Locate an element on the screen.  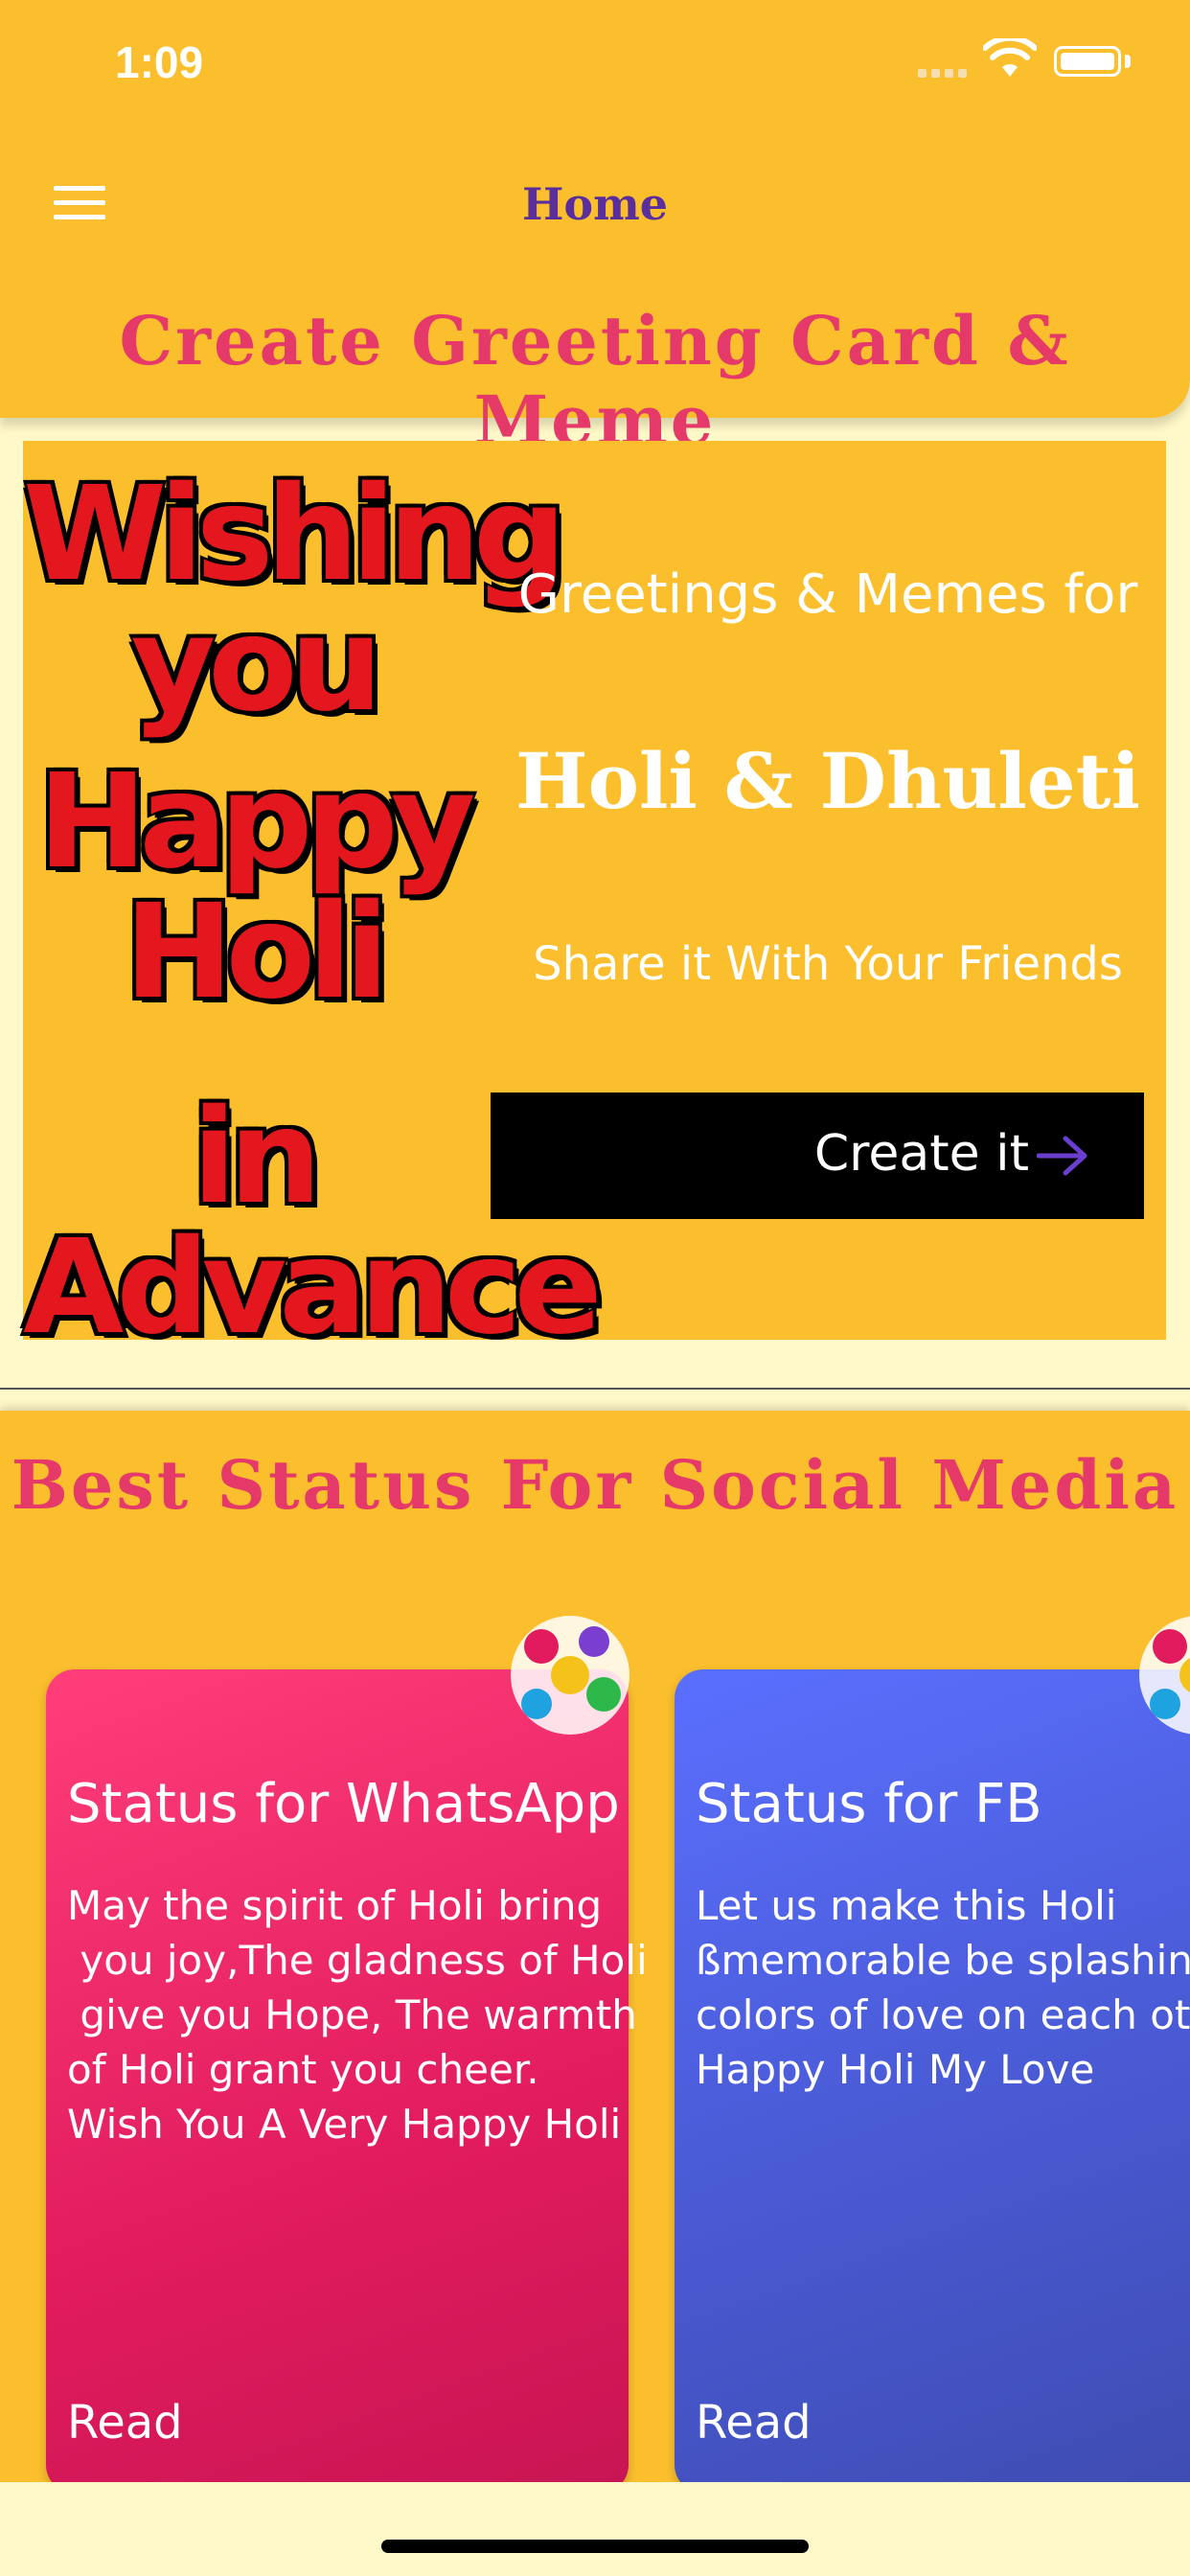
status-bar: 1:09 is located at coordinates (595, 63).